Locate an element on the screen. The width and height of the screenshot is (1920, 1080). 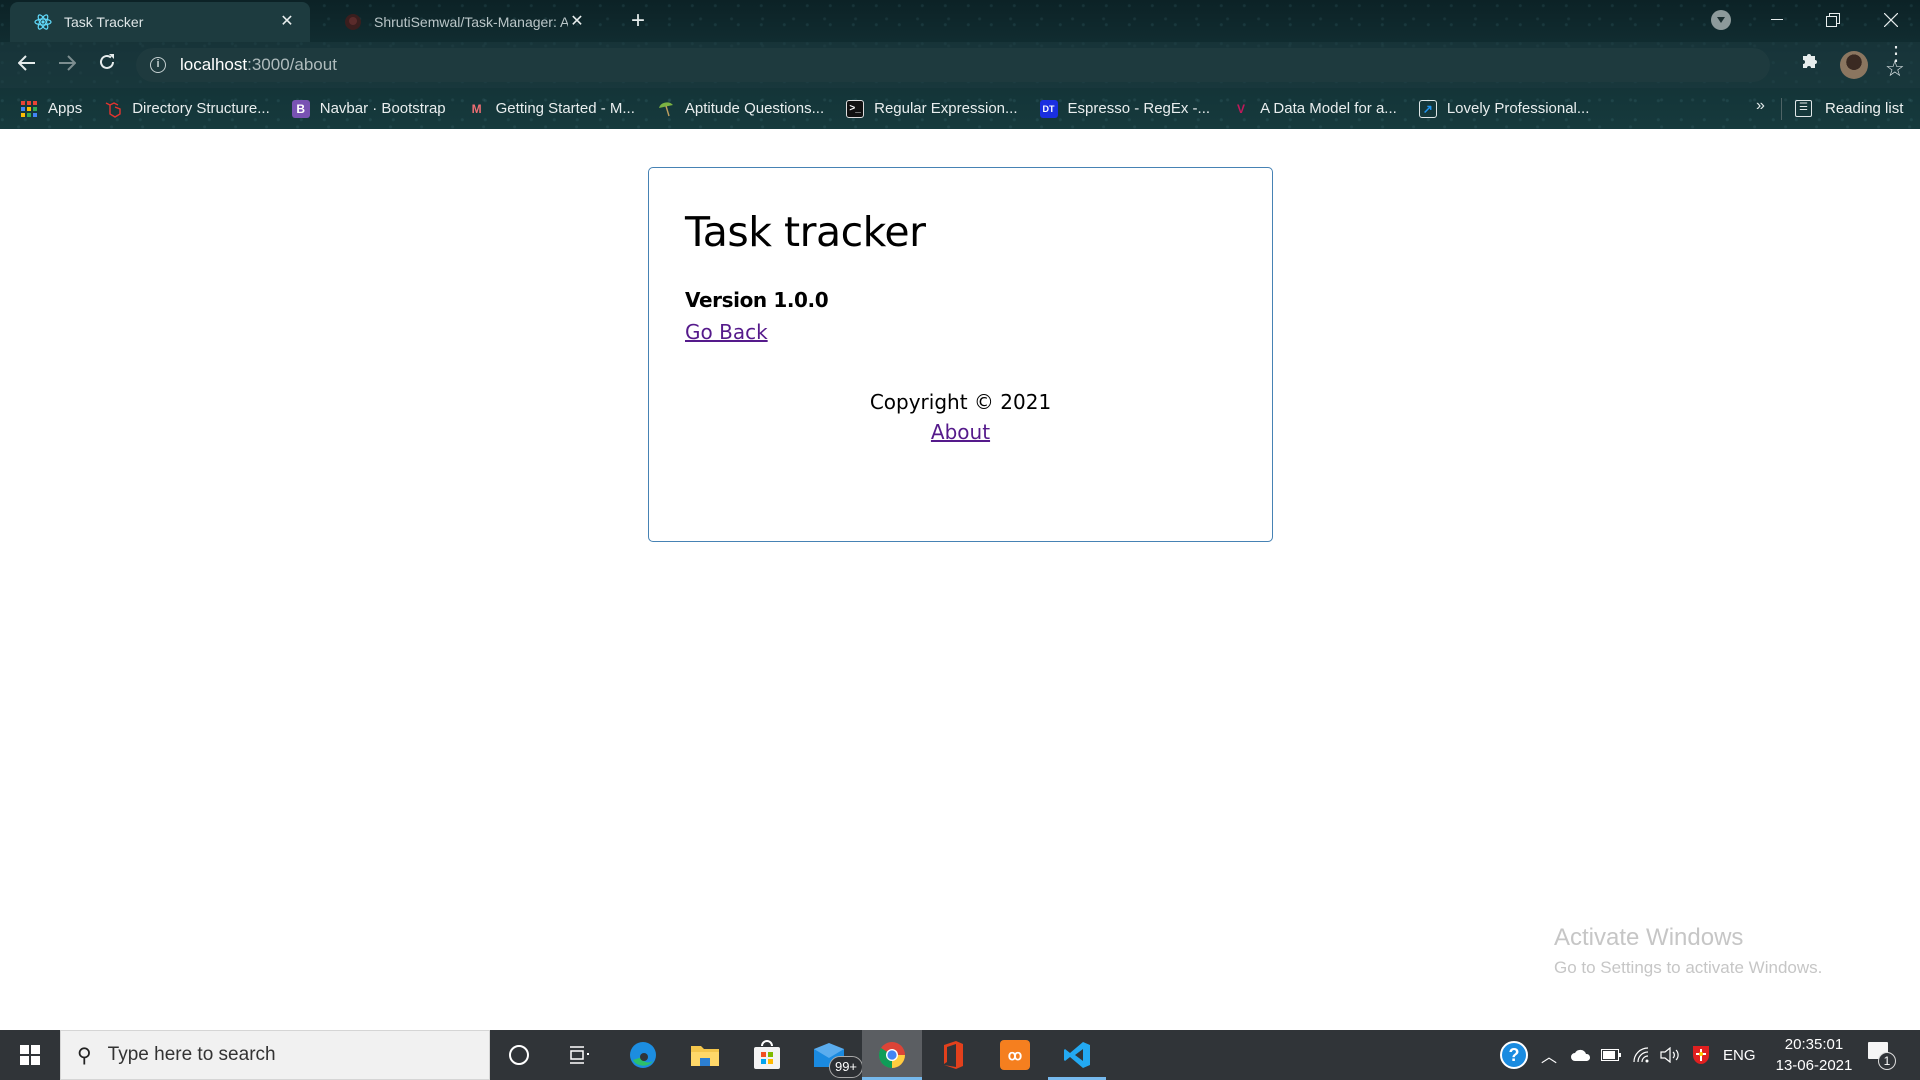
onedrive-icon is located at coordinates (1581, 1055).